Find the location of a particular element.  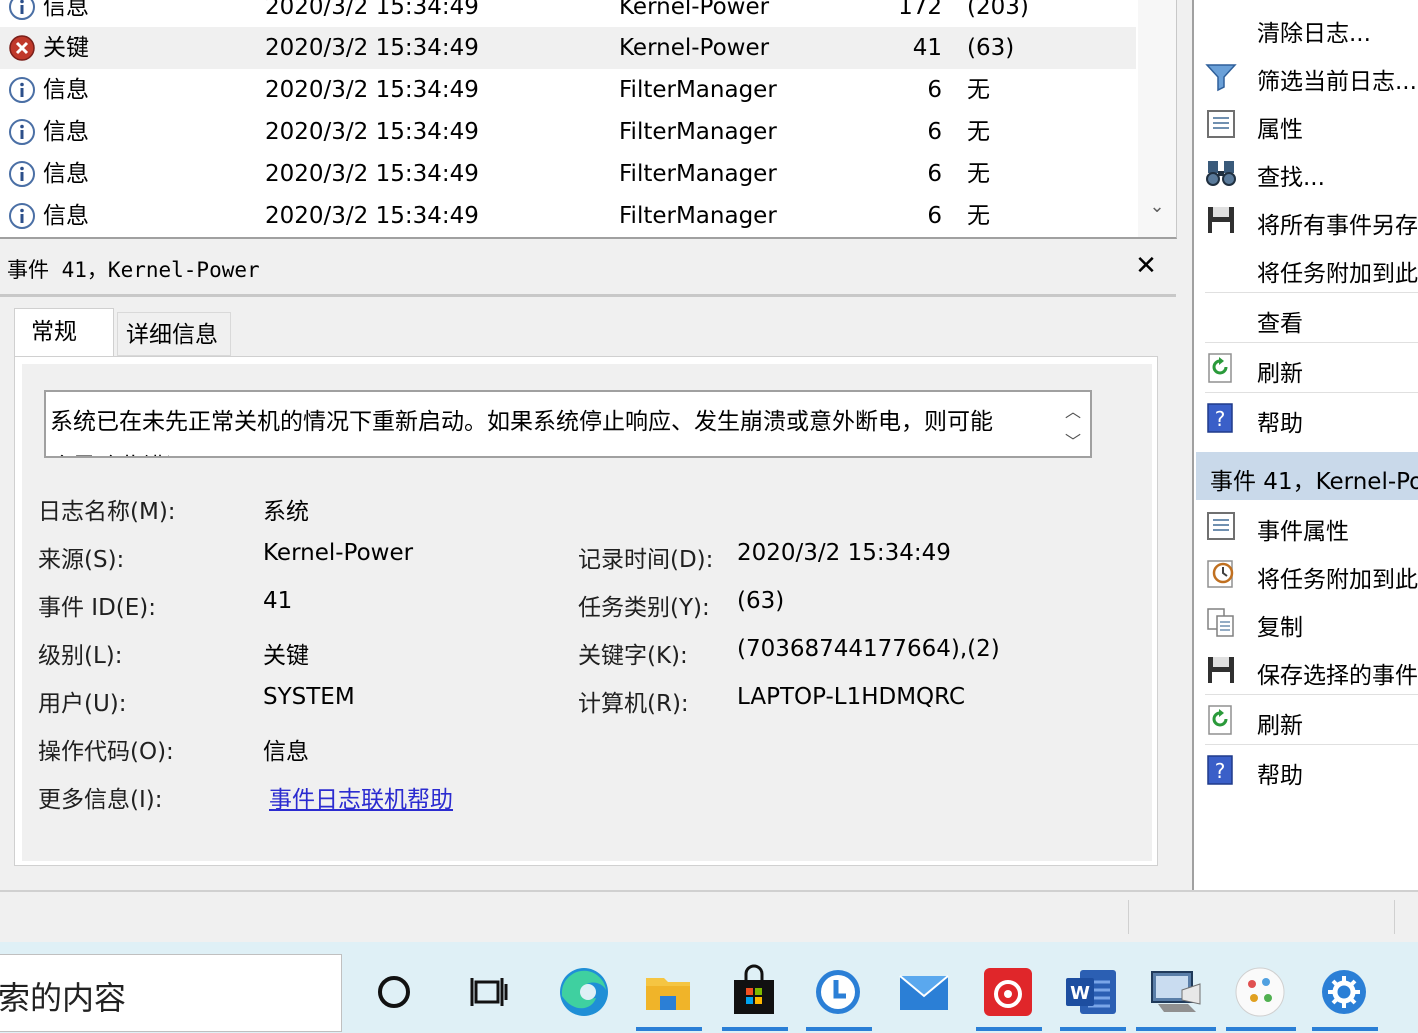

tab-details: 详细信息 is located at coordinates (174, 334).